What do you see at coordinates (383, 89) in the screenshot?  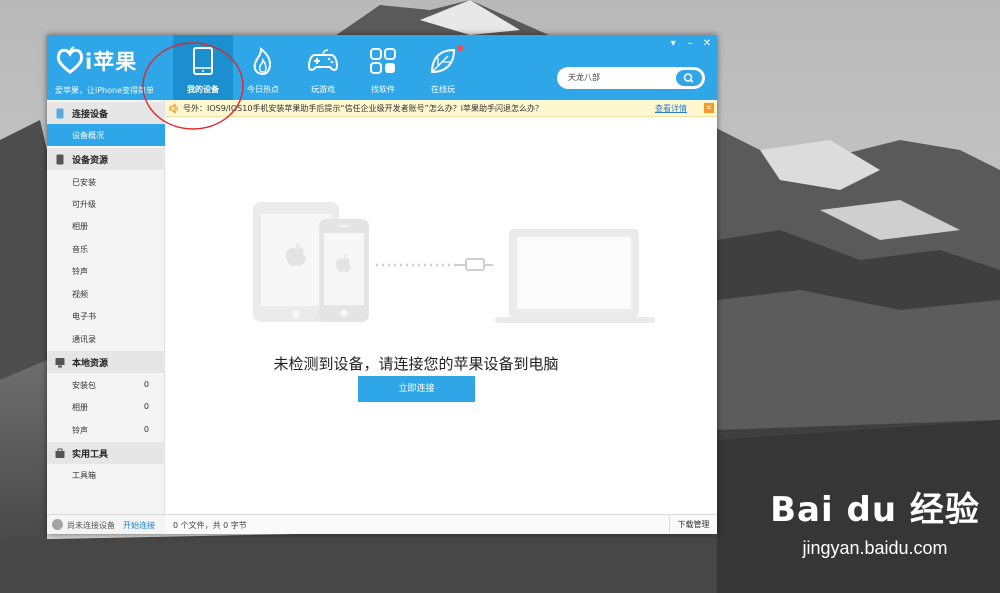 I see `nav-label: 找软件` at bounding box center [383, 89].